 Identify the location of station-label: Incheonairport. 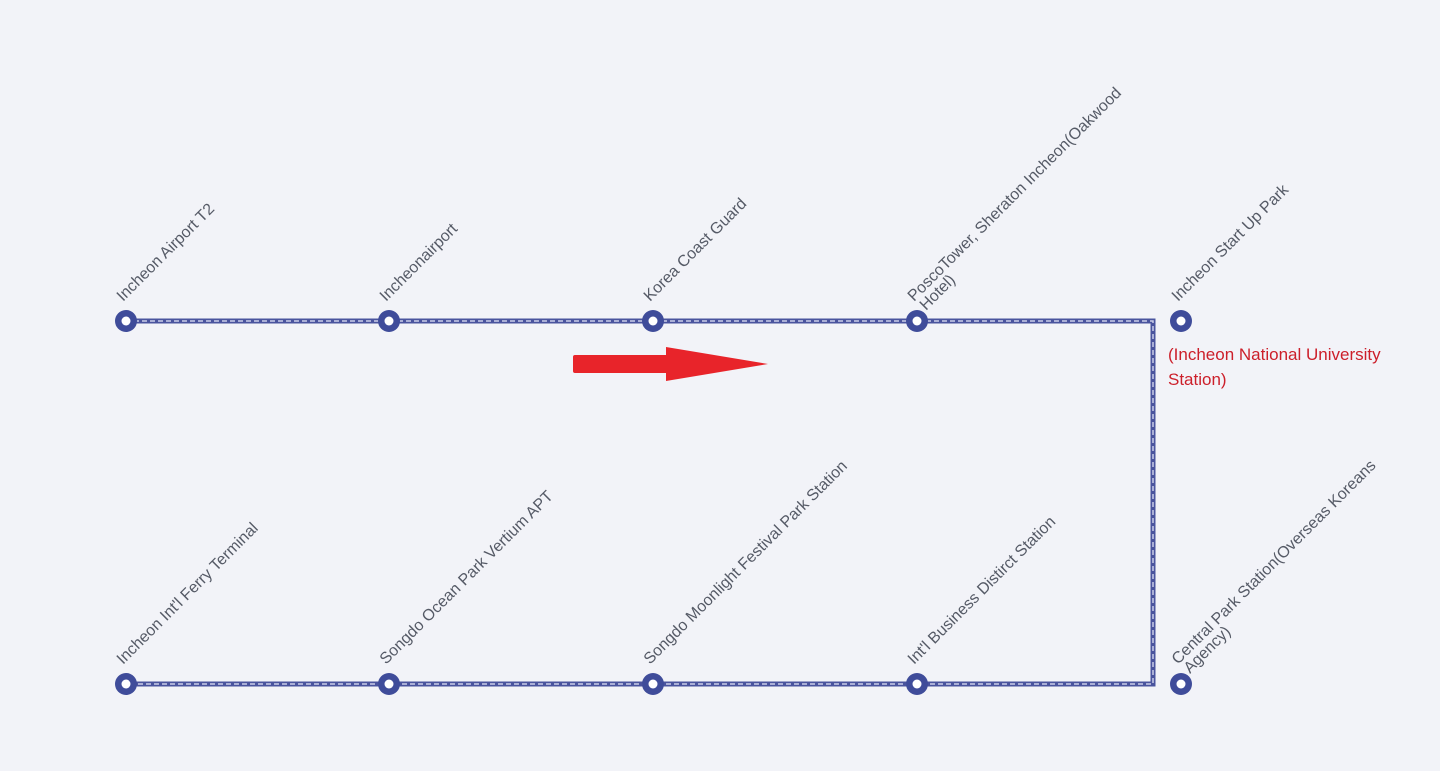
(419, 262).